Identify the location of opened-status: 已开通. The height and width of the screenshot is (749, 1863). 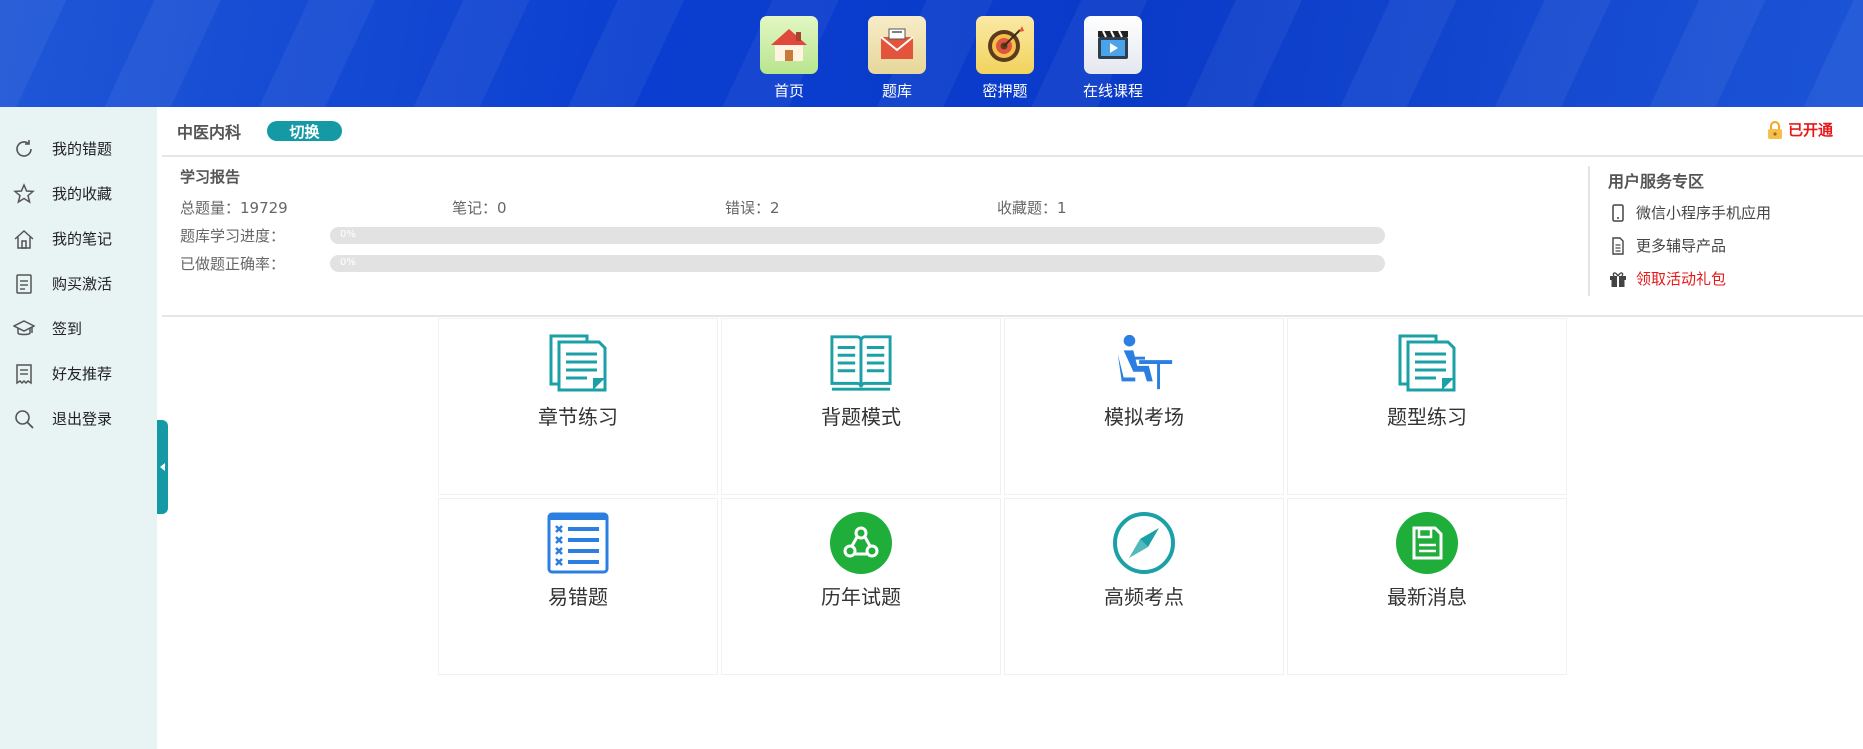
(1799, 129).